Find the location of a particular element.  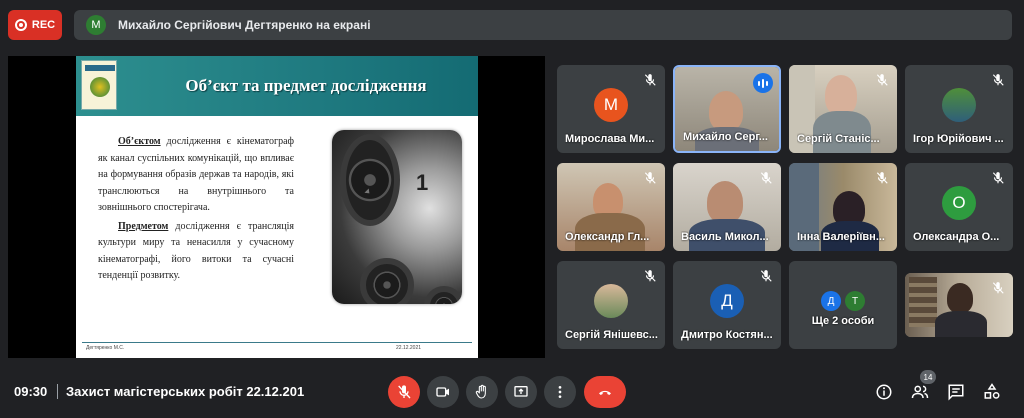

more-participants-label: Ще 2 особи is located at coordinates (843, 321).